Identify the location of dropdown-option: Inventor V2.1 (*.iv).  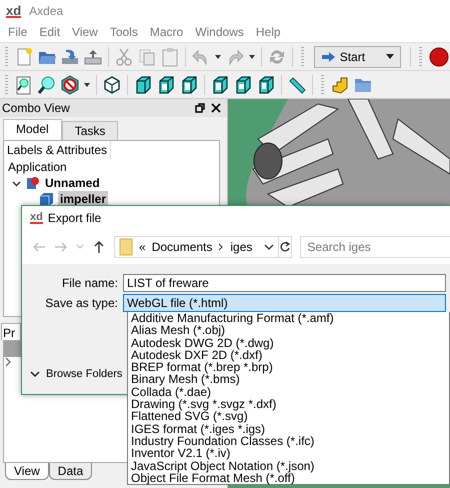
(289, 453).